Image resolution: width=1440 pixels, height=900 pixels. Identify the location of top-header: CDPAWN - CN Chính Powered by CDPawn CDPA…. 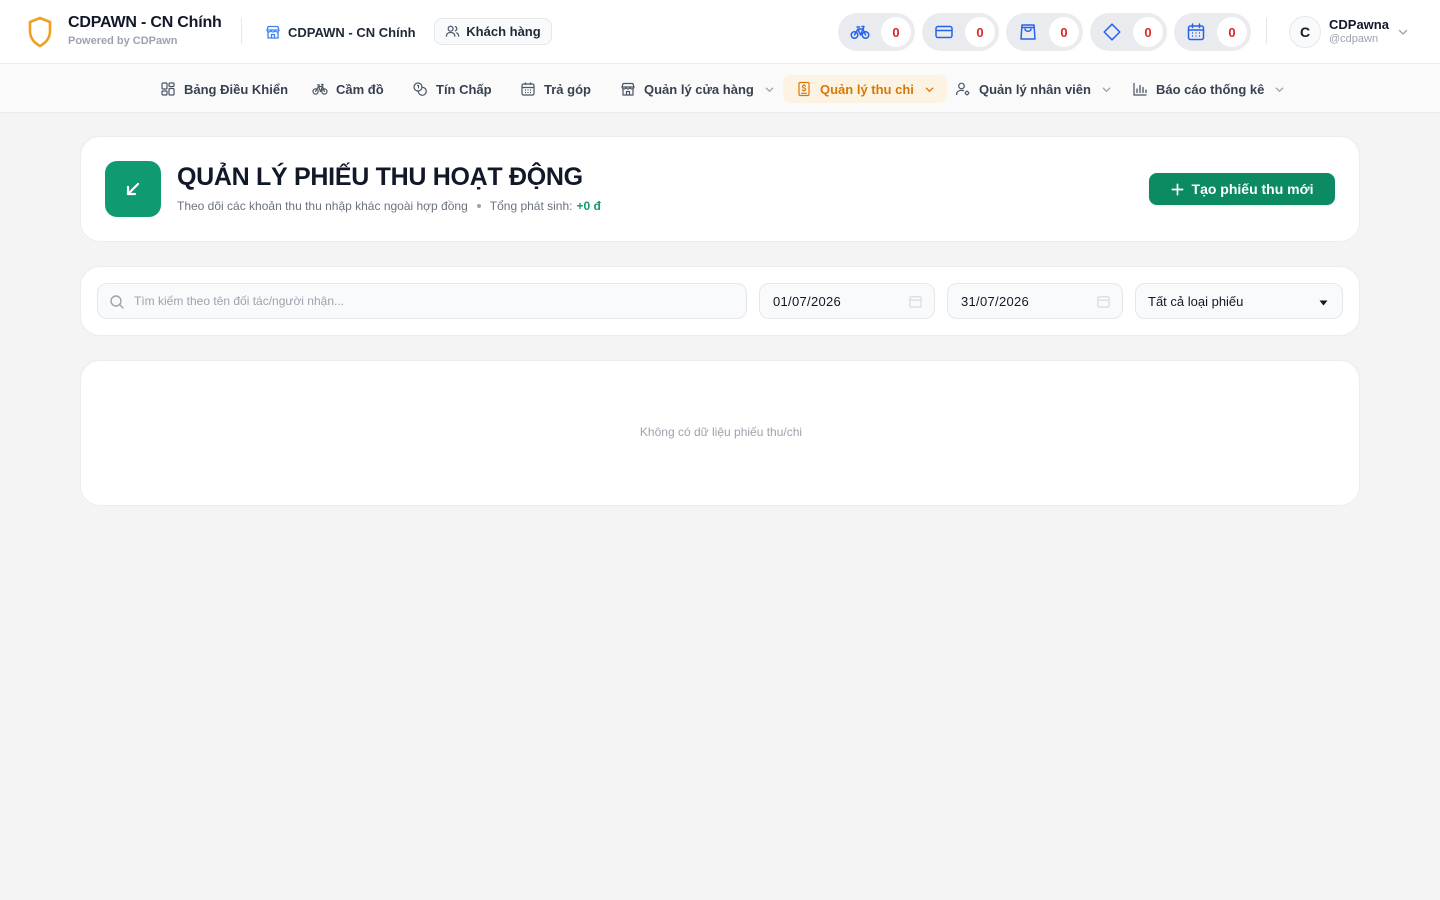
(720, 32).